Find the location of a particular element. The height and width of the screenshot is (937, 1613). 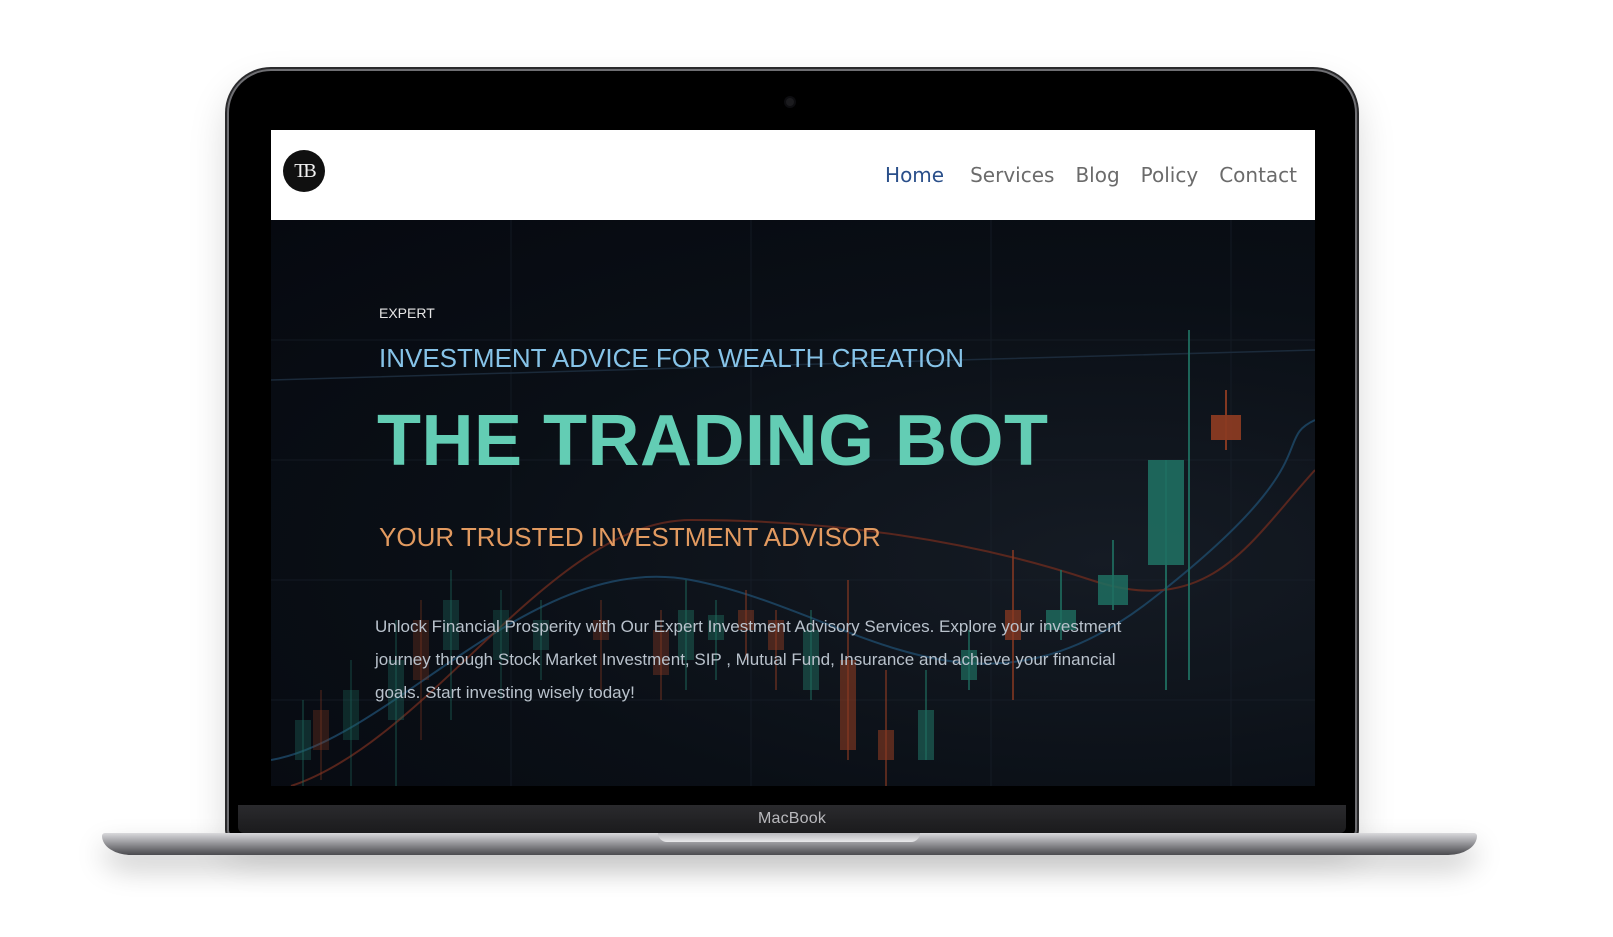

nav-link-home: Home is located at coordinates (914, 175).